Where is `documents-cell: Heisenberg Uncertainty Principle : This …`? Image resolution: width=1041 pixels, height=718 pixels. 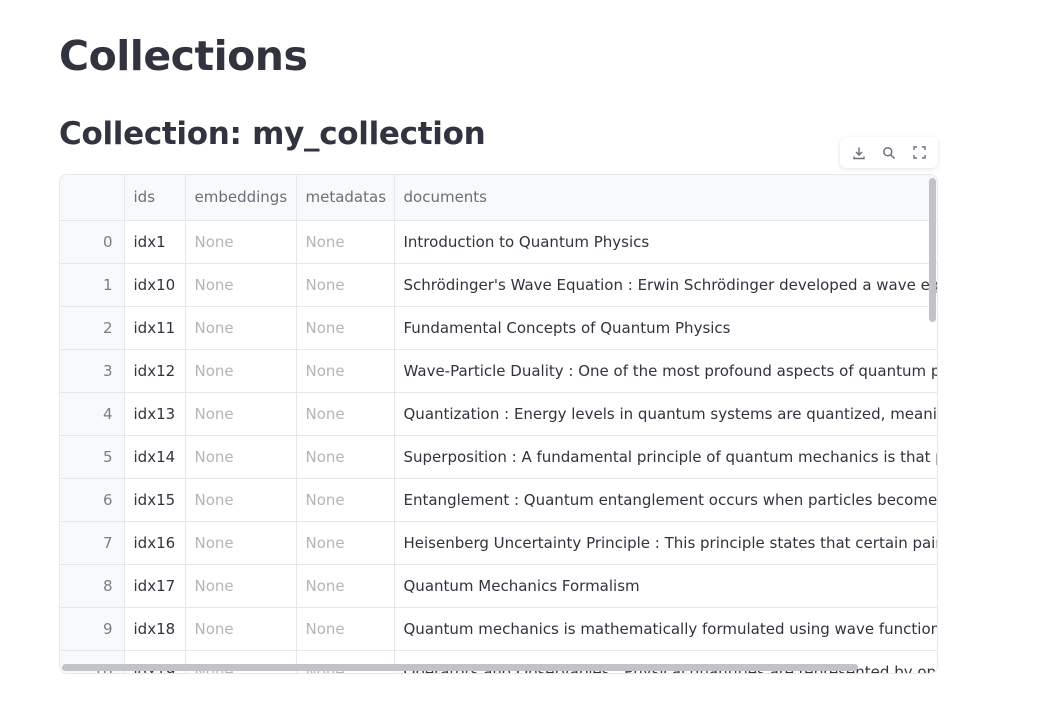 documents-cell: Heisenberg Uncertainty Principle : This … is located at coordinates (665, 543).